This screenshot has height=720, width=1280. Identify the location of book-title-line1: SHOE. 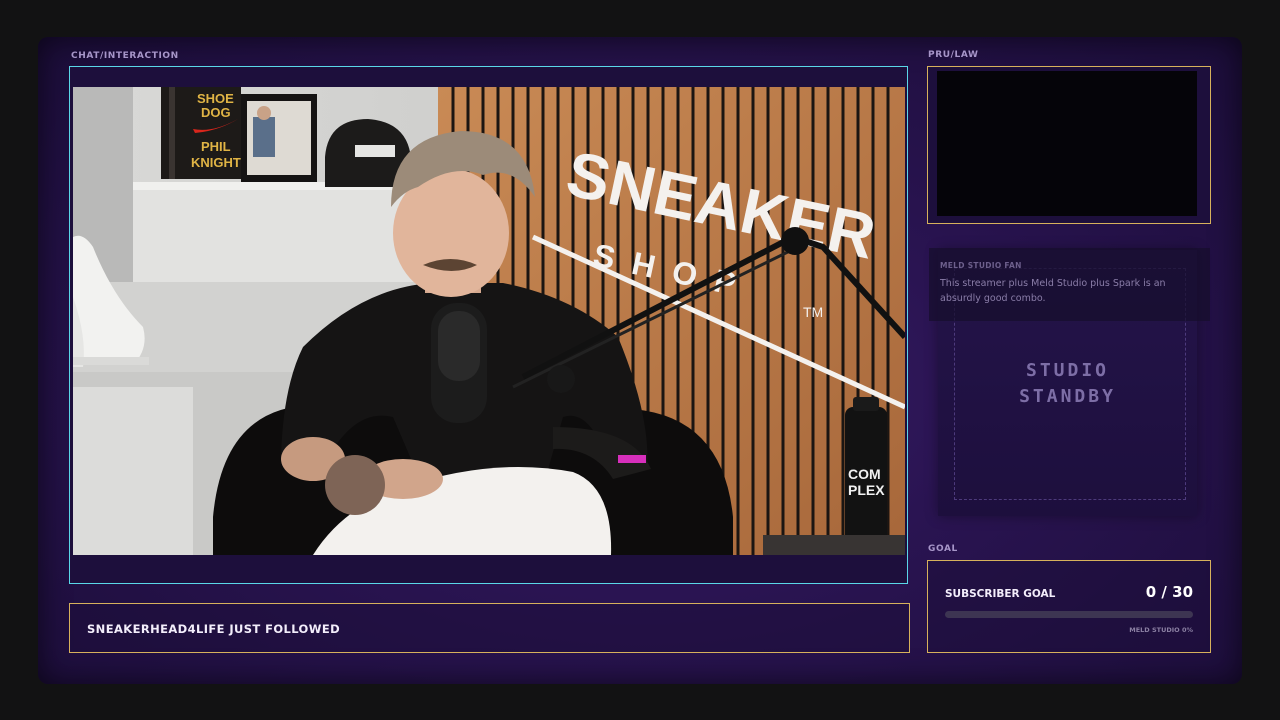
(215, 98).